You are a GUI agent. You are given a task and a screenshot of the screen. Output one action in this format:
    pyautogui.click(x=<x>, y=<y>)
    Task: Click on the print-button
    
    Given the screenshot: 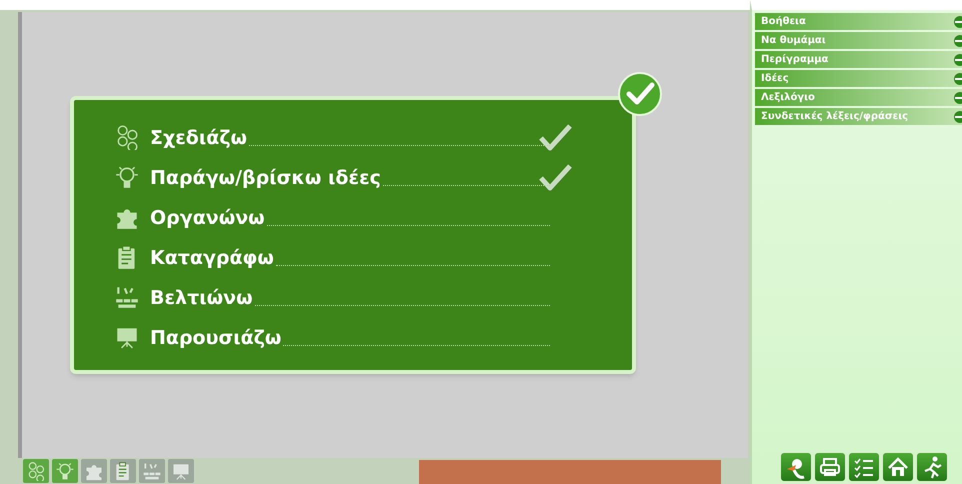 What is the action you would take?
    pyautogui.click(x=830, y=467)
    